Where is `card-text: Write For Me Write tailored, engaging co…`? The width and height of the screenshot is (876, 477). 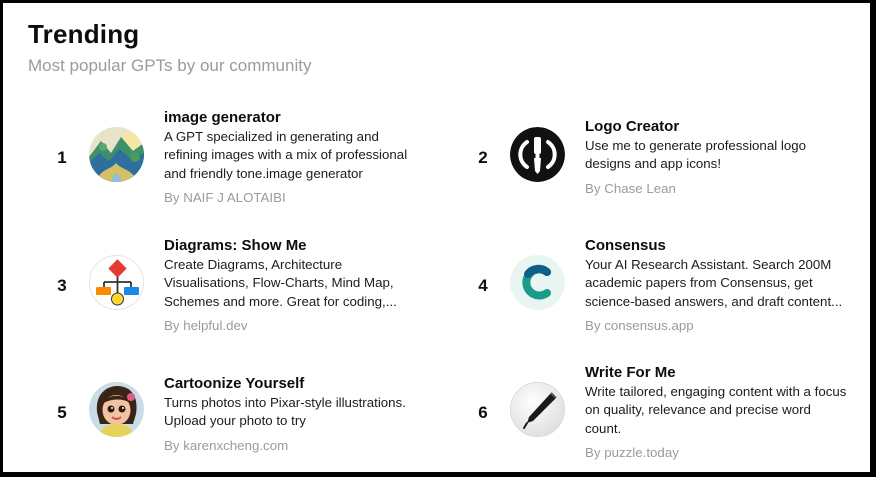 card-text: Write For Me Write tailored, engaging co… is located at coordinates (716, 413).